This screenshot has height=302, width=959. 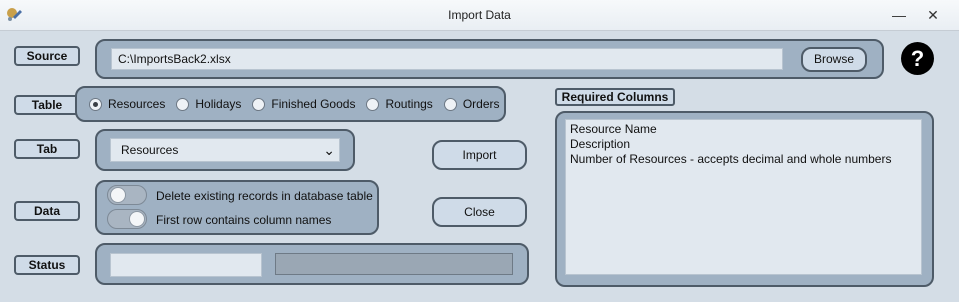 What do you see at coordinates (917, 58) in the screenshot?
I see `help-icon: ?` at bounding box center [917, 58].